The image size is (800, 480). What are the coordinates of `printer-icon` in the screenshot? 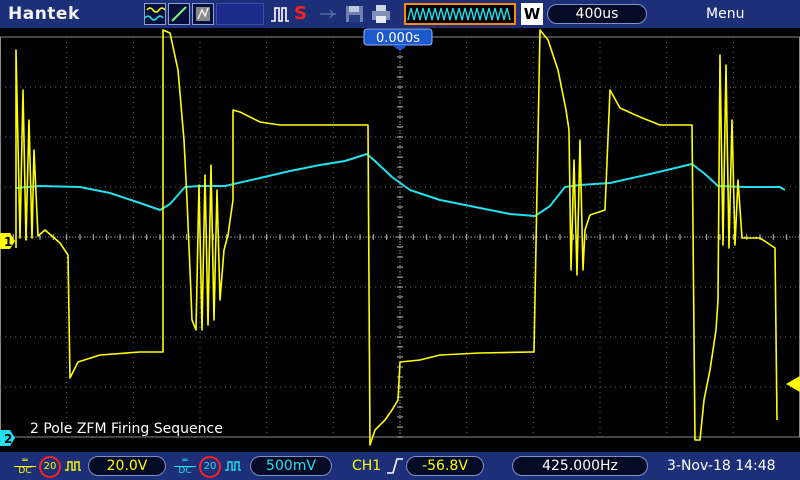 It's located at (381, 14).